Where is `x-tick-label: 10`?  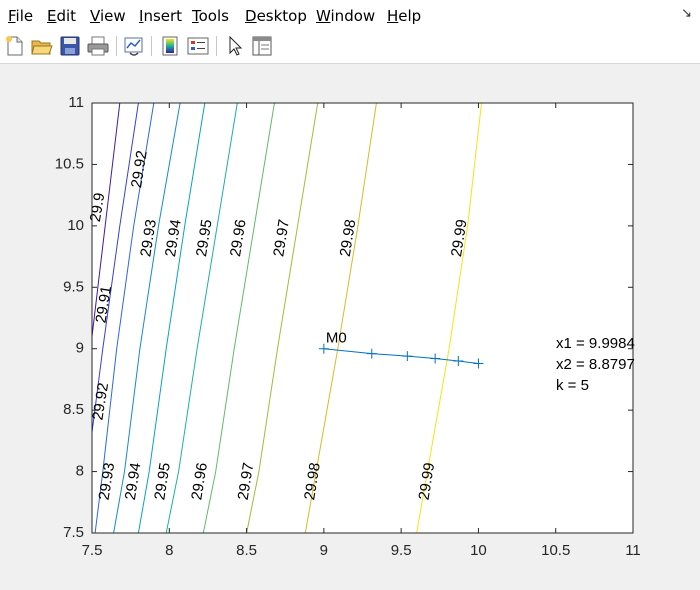 x-tick-label: 10 is located at coordinates (478, 550).